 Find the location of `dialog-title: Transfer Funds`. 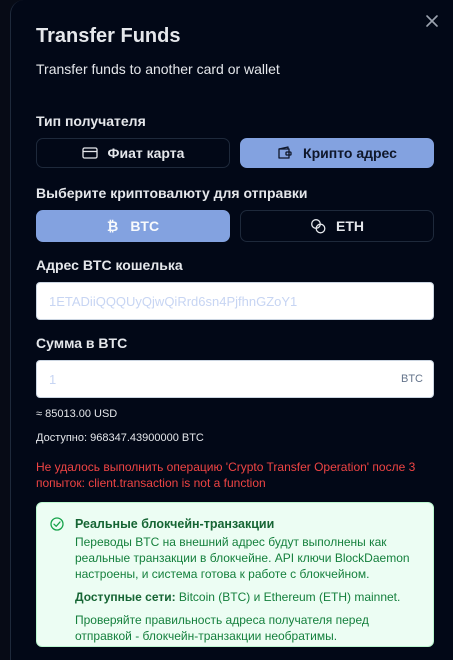

dialog-title: Transfer Funds is located at coordinates (108, 36).